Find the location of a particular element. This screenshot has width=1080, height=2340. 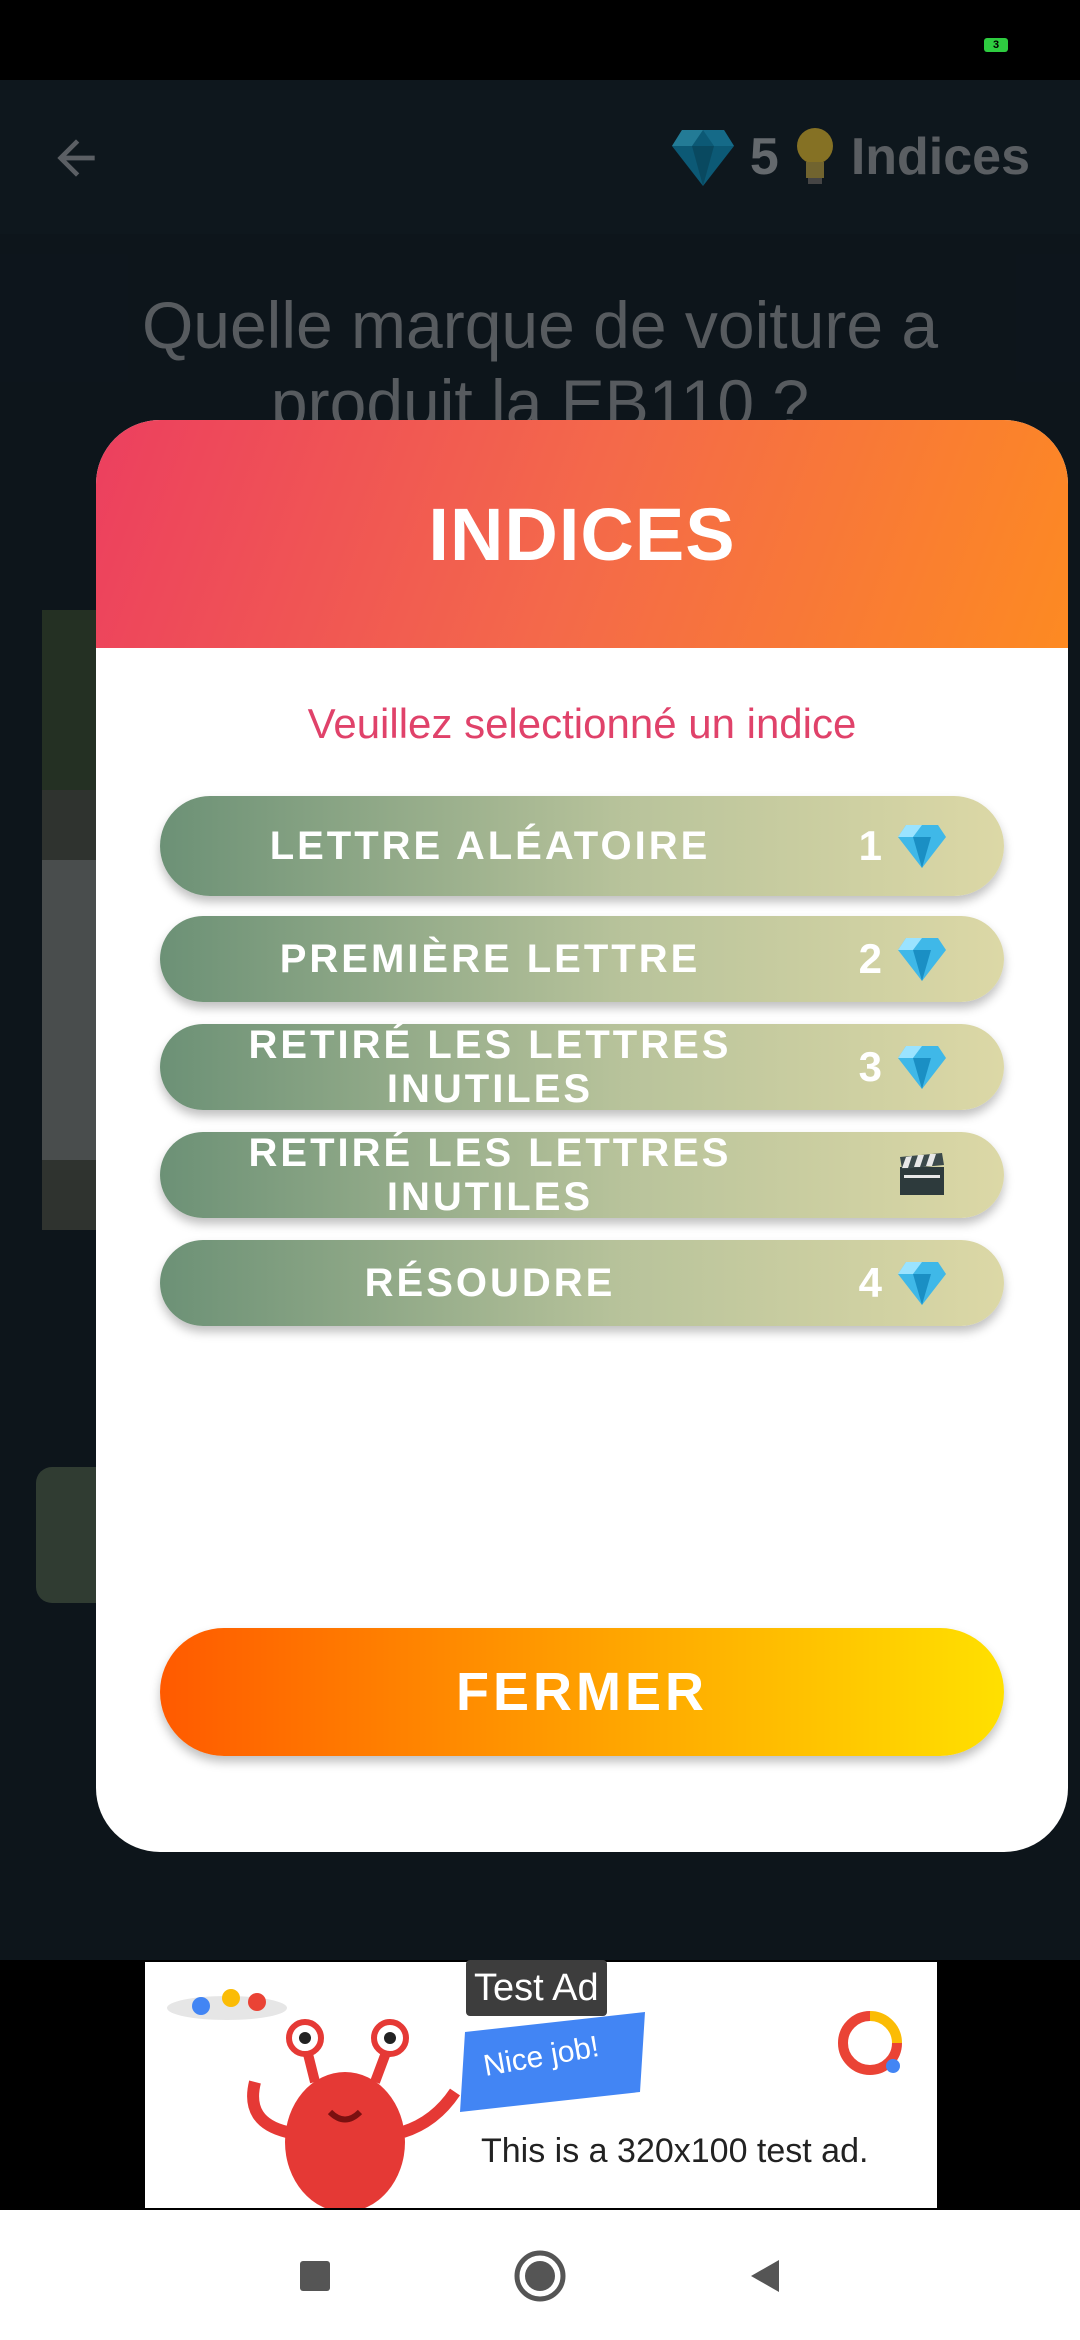

circle-icon is located at coordinates (540, 2276).